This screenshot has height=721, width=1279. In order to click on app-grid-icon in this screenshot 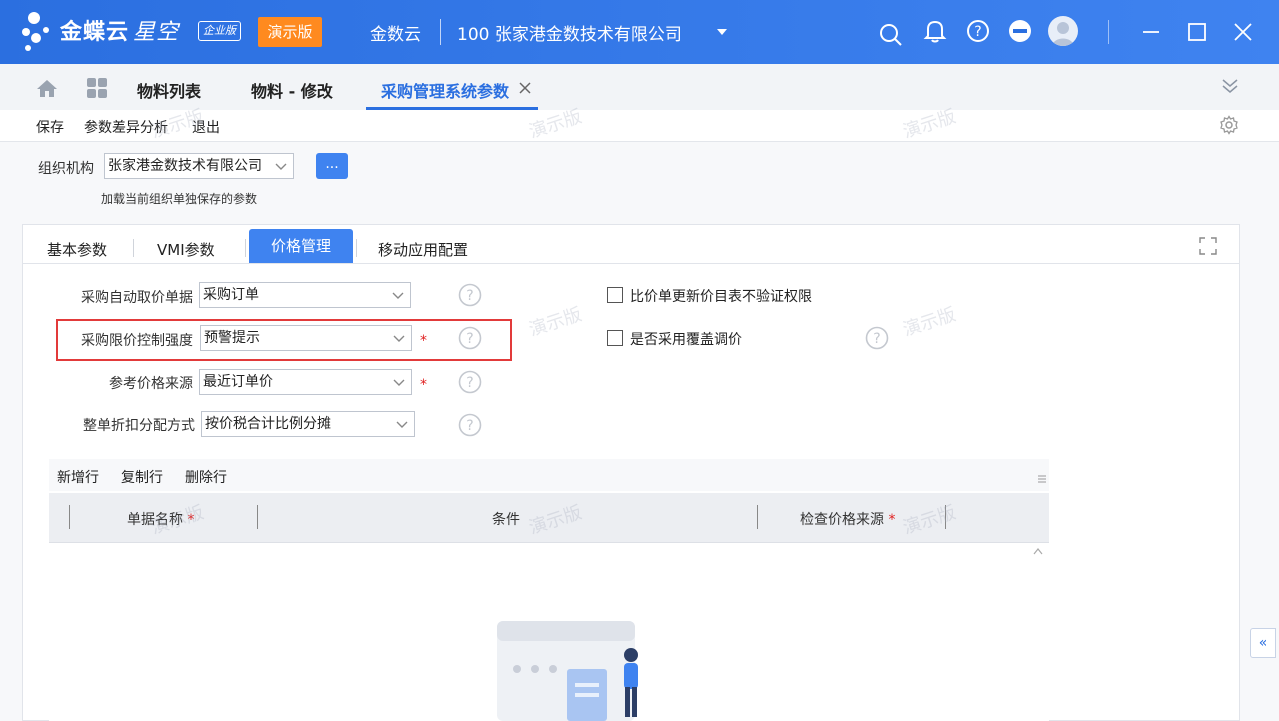, I will do `click(97, 88)`.